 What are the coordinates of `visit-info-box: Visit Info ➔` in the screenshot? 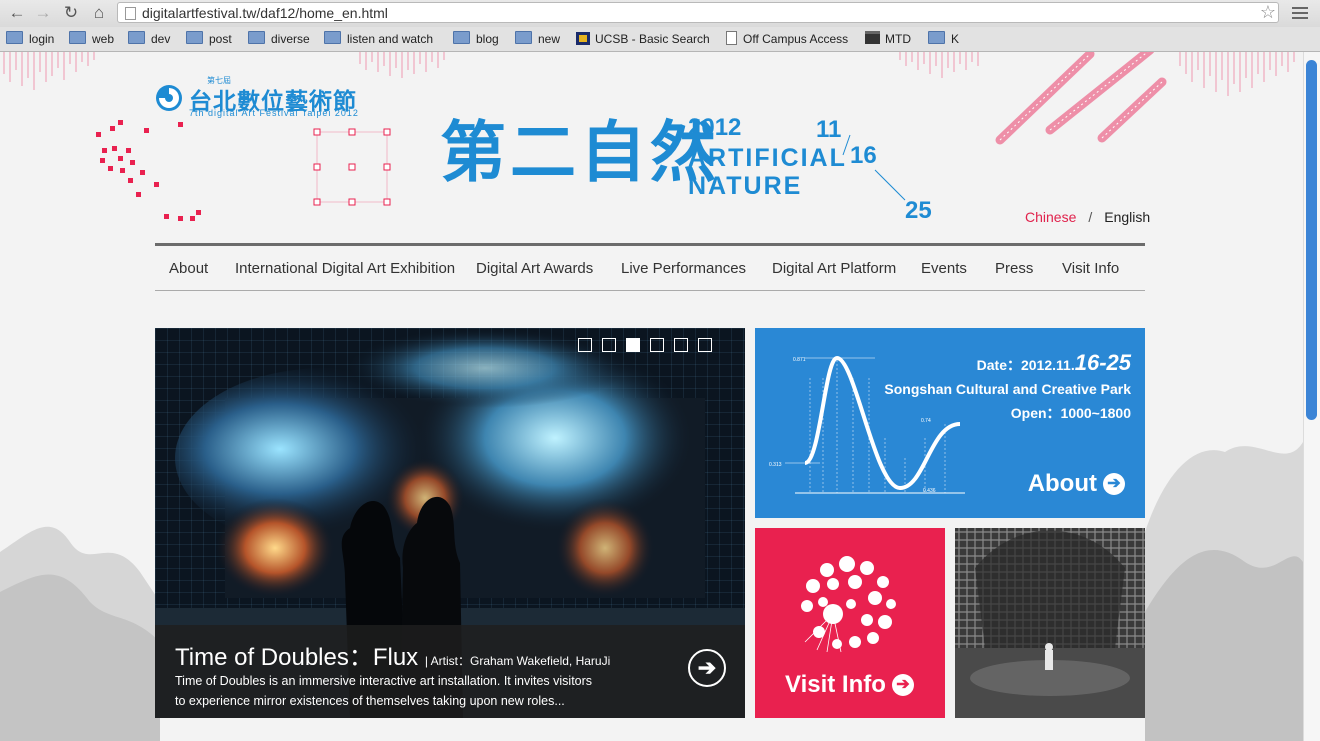 It's located at (850, 623).